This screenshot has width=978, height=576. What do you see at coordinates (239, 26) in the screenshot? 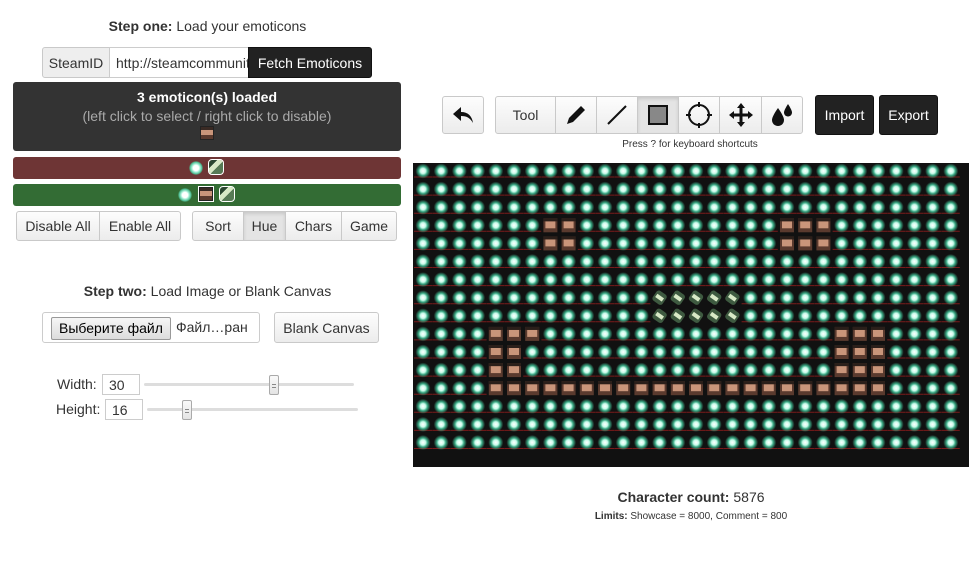
I see `step-one-text: Load your emoticons` at bounding box center [239, 26].